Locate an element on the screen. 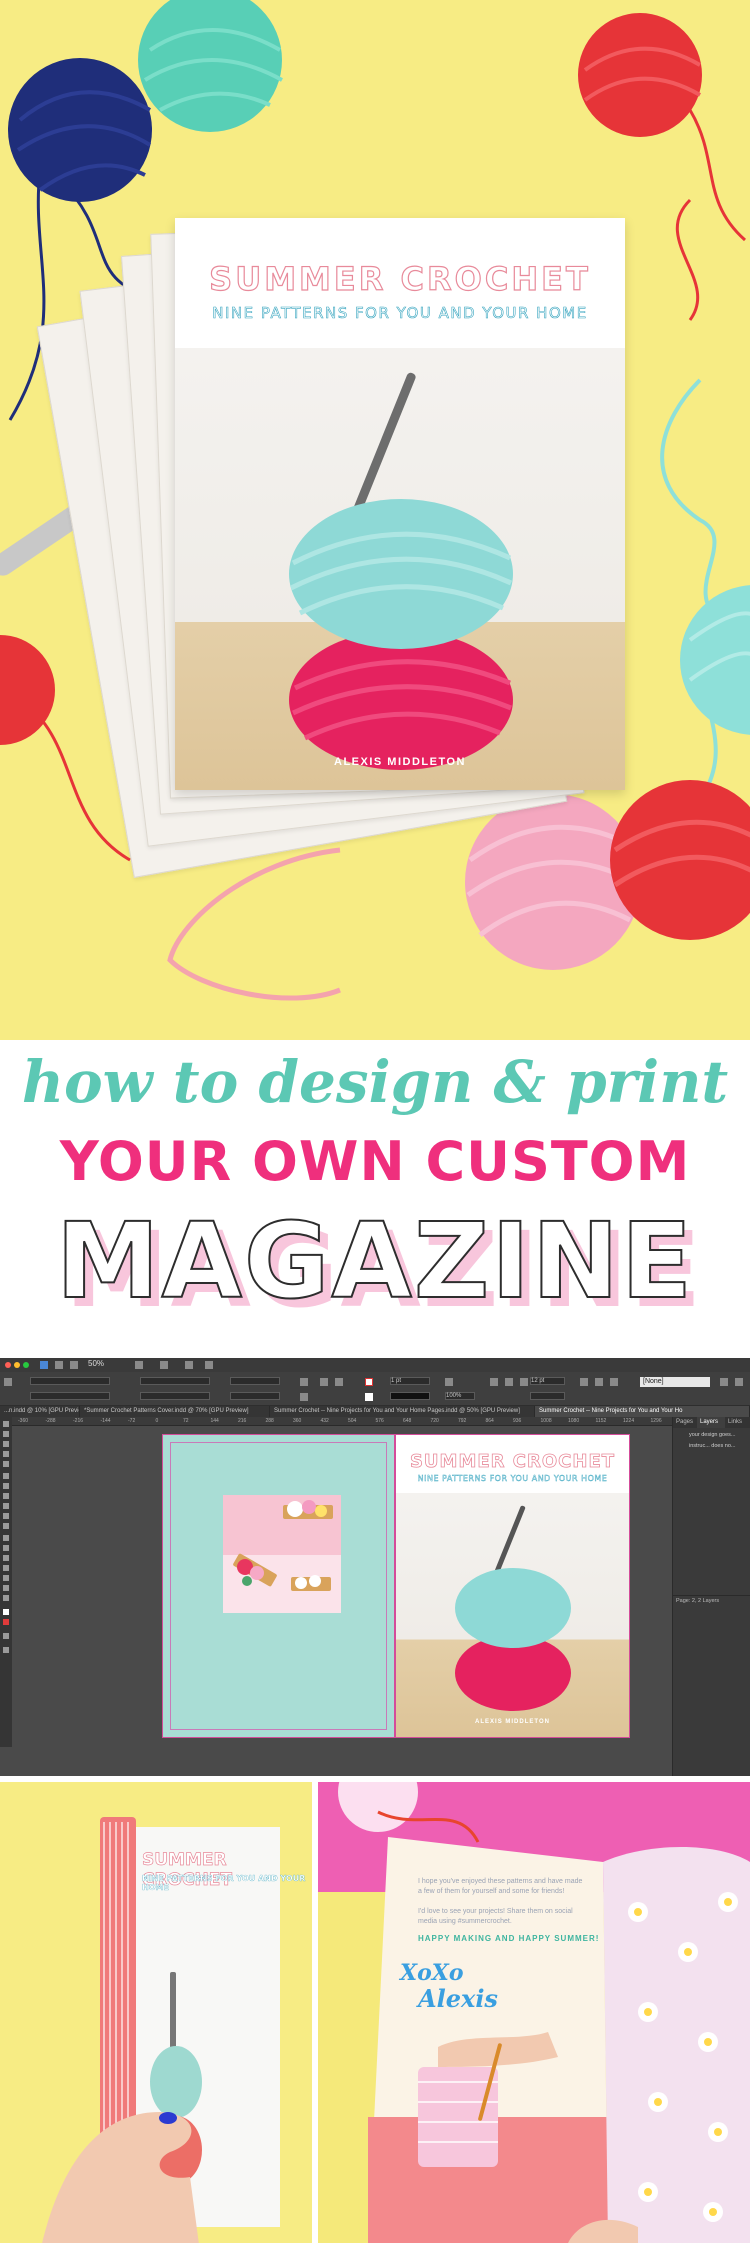 The height and width of the screenshot is (2243, 750). cover-title: SUMMER CROCHET is located at coordinates (400, 278).